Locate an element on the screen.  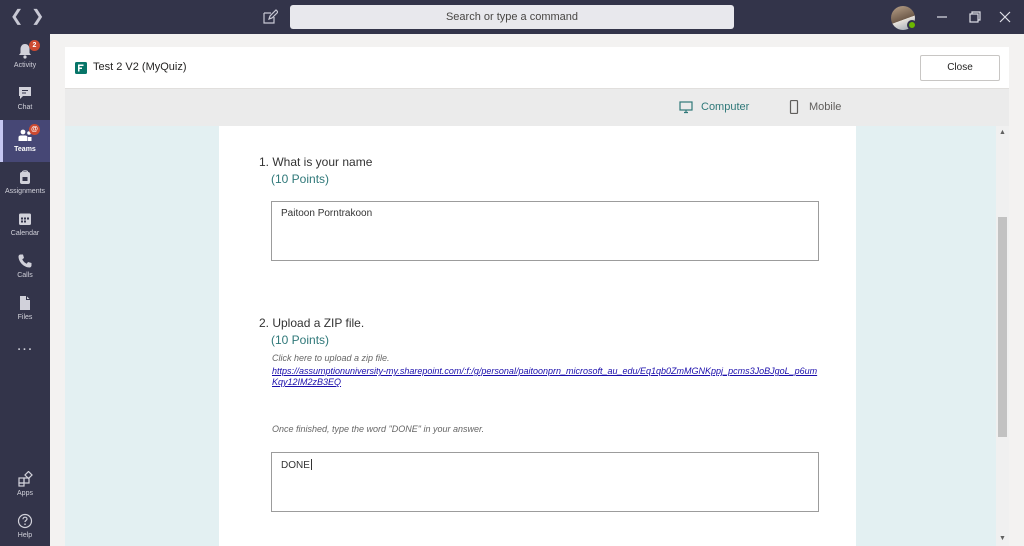
rail-item-calls: Calls is located at coordinates (25, 267).